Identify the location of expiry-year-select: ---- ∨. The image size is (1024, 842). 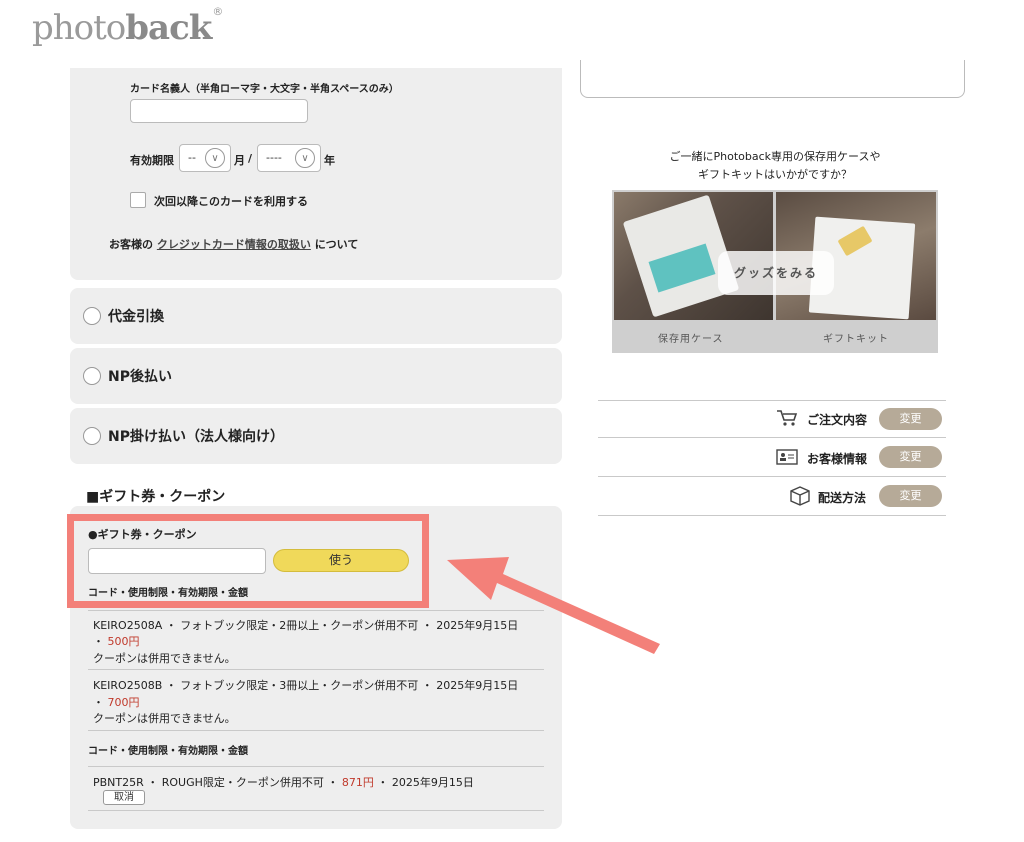
(289, 158).